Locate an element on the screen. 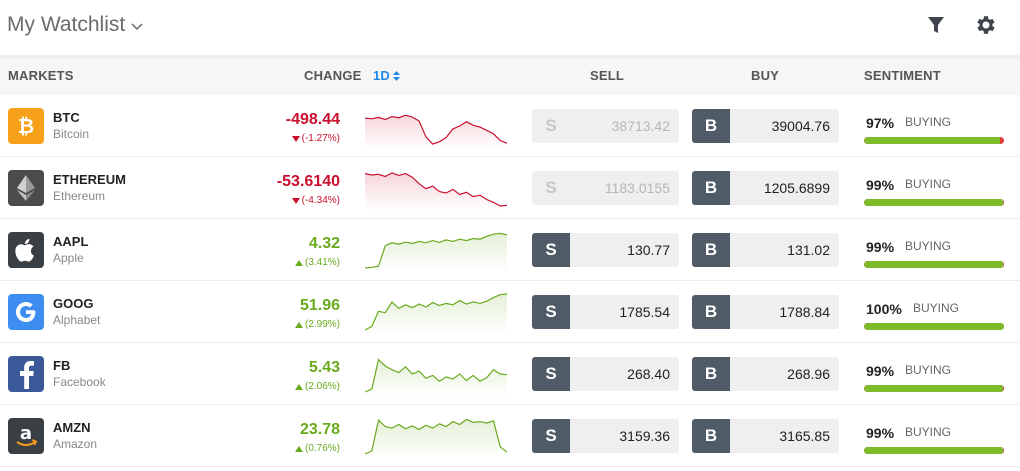  change-percent: (2.99%) is located at coordinates (317, 324).